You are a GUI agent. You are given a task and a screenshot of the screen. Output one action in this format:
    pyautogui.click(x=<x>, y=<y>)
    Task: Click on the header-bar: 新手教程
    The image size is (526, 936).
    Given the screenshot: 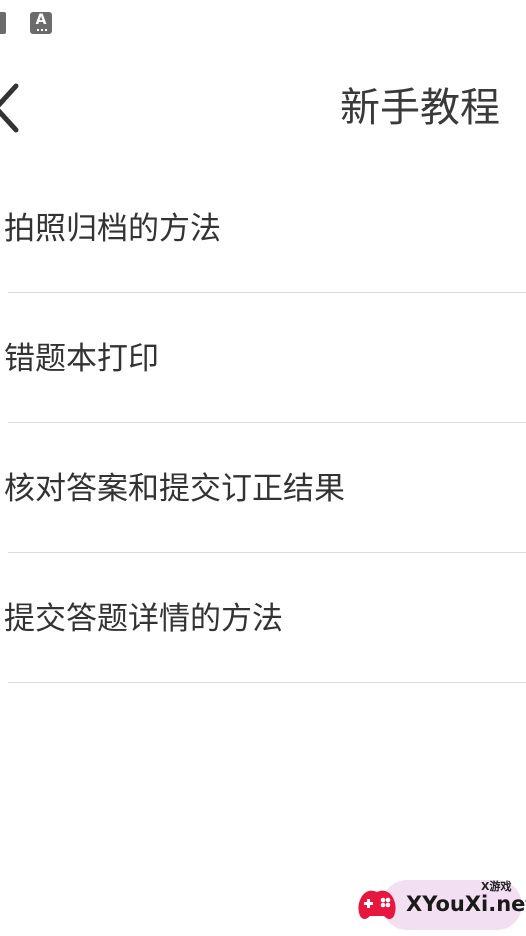 What is the action you would take?
    pyautogui.click(x=263, y=106)
    